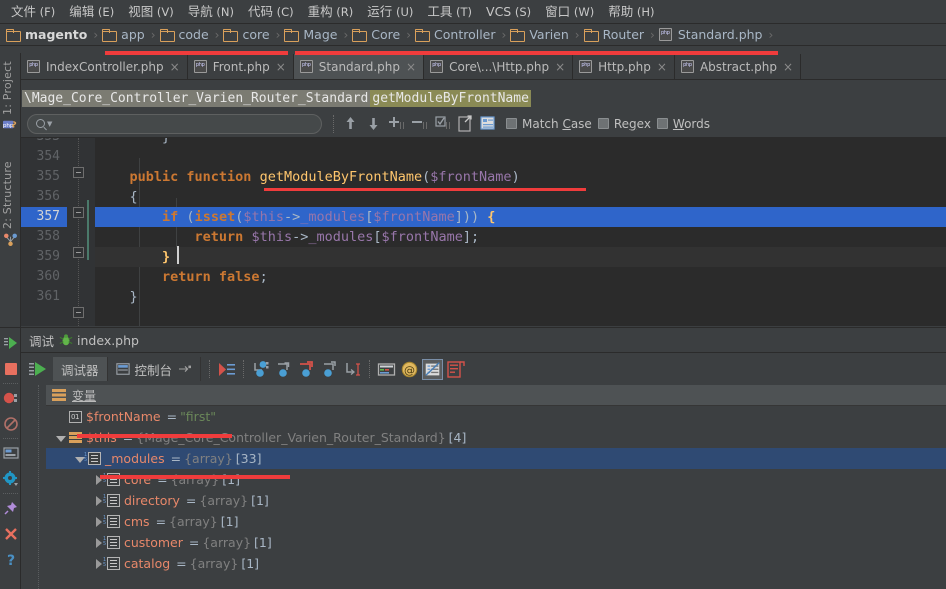 This screenshot has width=946, height=589. What do you see at coordinates (419, 123) in the screenshot?
I see `remove-selection-icon` at bounding box center [419, 123].